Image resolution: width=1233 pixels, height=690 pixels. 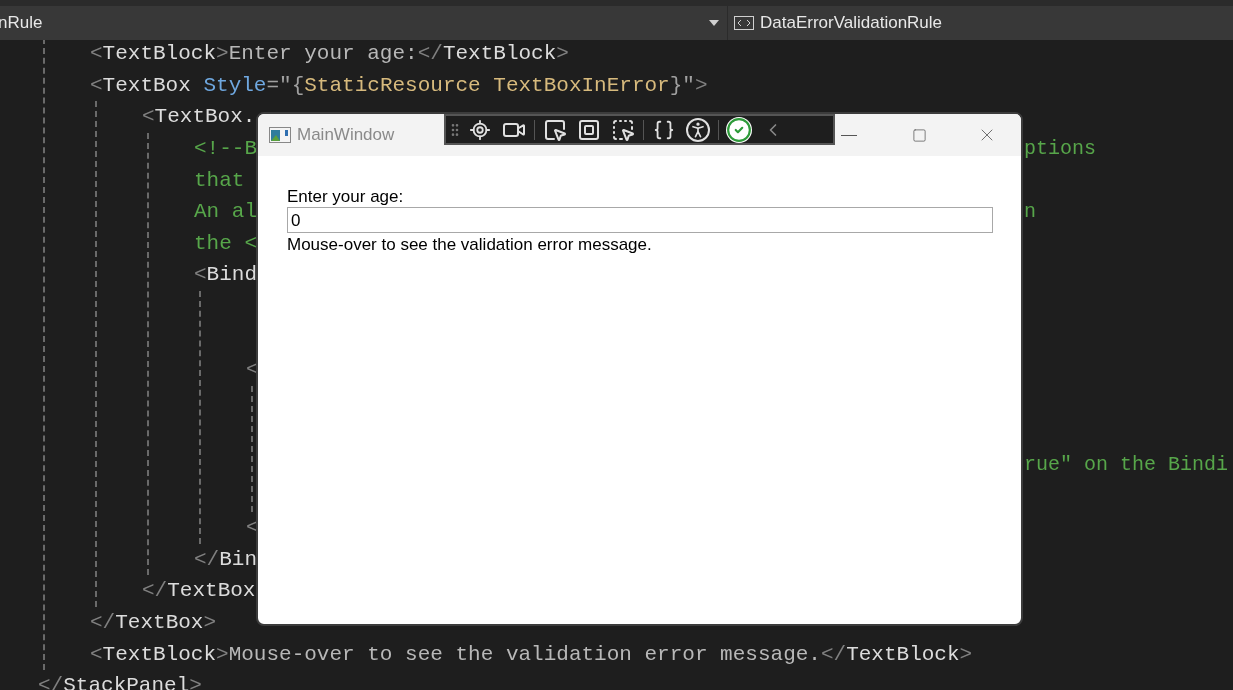 What do you see at coordinates (280, 135) in the screenshot?
I see `app-icon` at bounding box center [280, 135].